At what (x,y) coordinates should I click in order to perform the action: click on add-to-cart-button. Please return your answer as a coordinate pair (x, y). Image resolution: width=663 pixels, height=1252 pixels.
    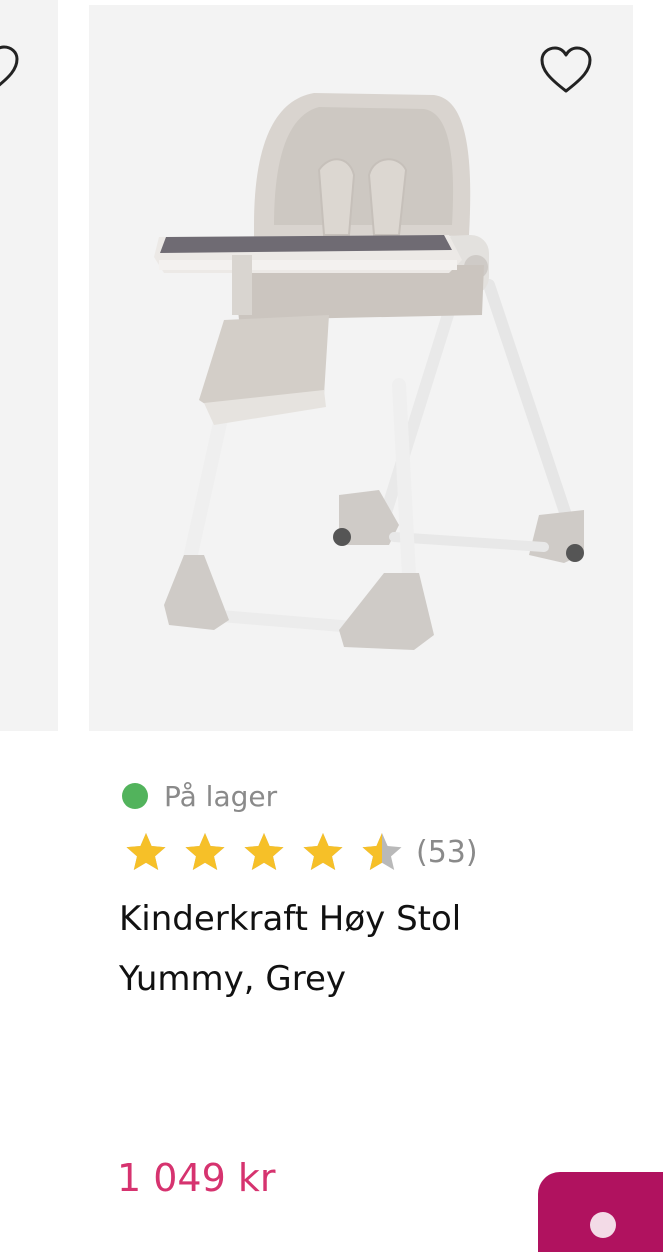
    Looking at the image, I should click on (600, 1212).